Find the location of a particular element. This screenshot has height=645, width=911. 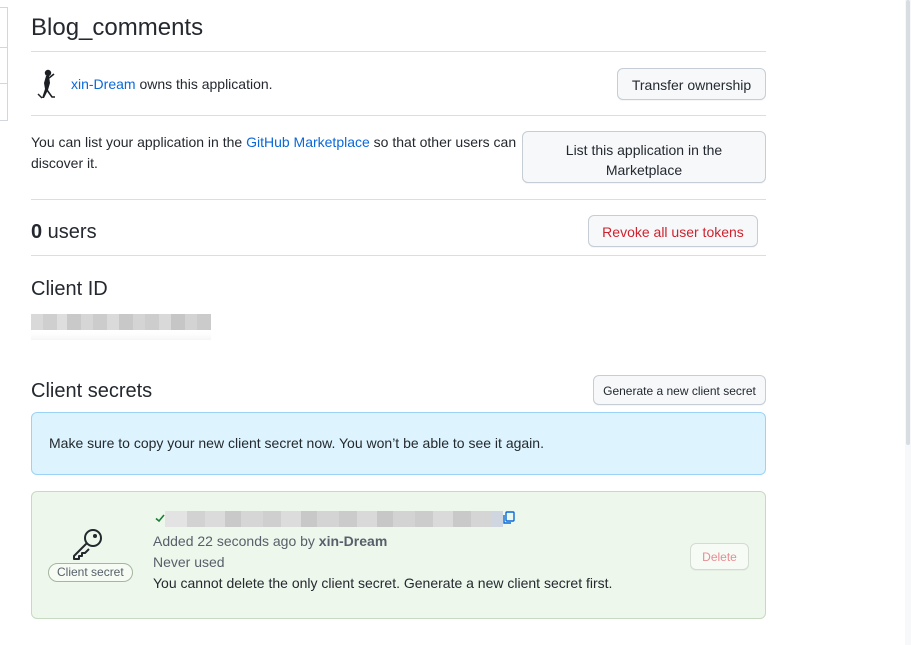

transfer-ownership-button: Transfer ownership is located at coordinates (691, 84).